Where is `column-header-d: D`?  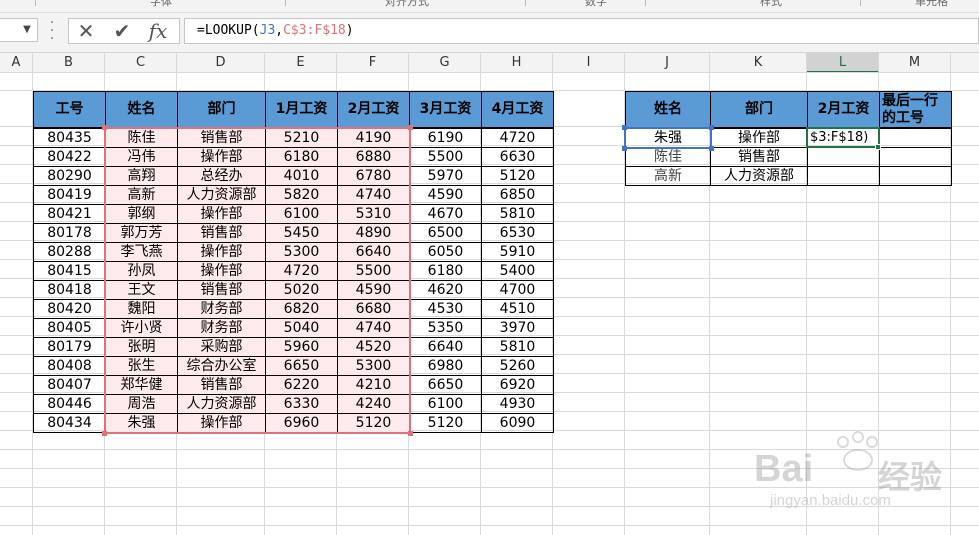 column-header-d: D is located at coordinates (221, 63).